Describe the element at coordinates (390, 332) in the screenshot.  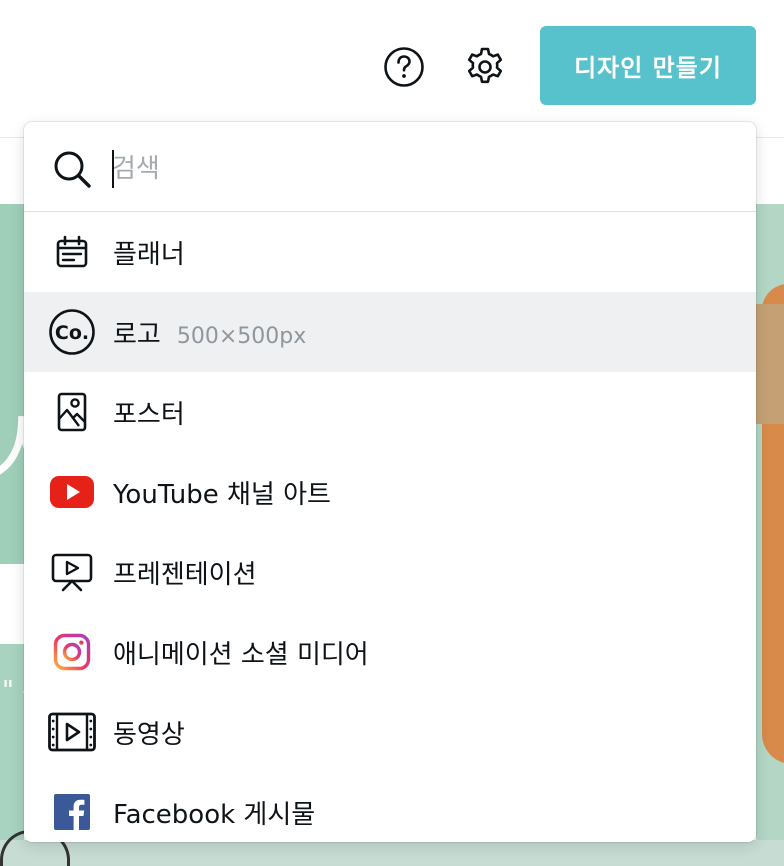
I see `menu-item-logo: Co. 로고 500×500px` at that location.